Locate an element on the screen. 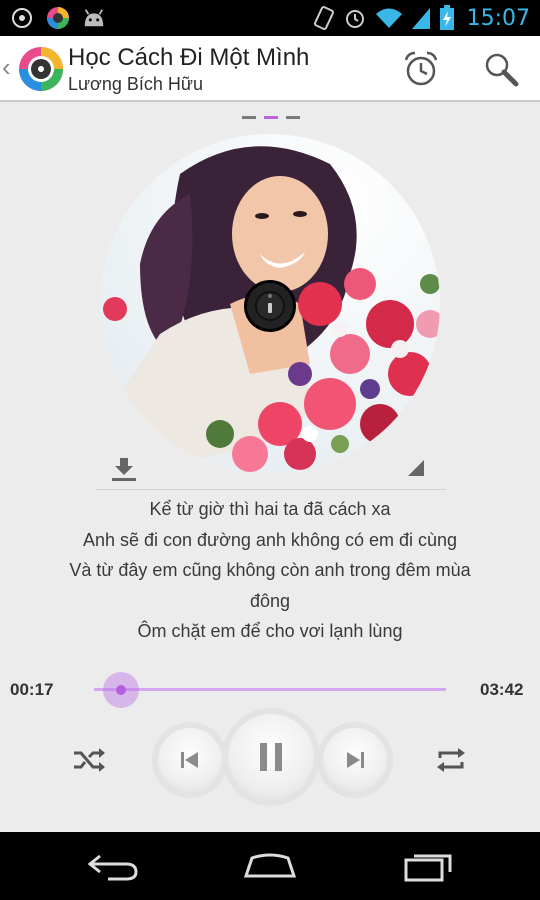 This screenshot has height=900, width=540. repeat-icon is located at coordinates (451, 760).